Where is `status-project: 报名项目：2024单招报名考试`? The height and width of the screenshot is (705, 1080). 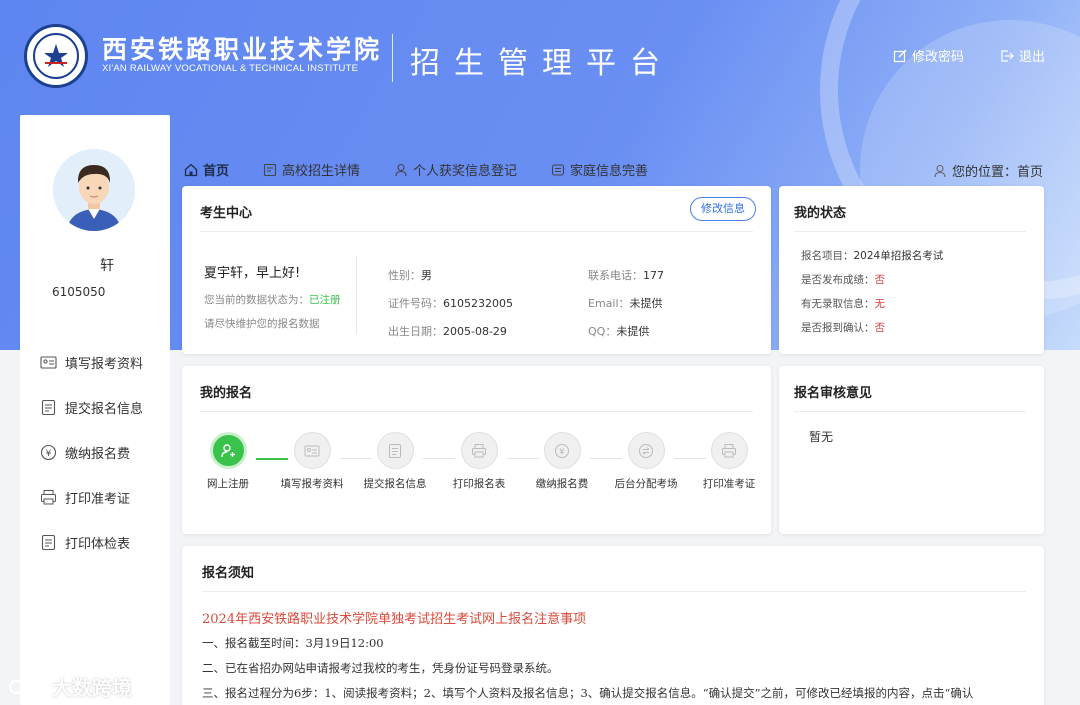
status-project: 报名项目：2024单招报名考试 is located at coordinates (872, 255).